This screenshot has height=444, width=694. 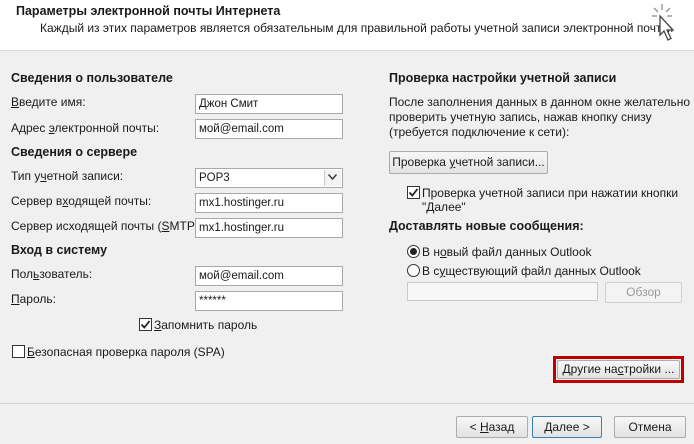 What do you see at coordinates (85, 128) in the screenshot?
I see `email-label: Адрес электронной почты:` at bounding box center [85, 128].